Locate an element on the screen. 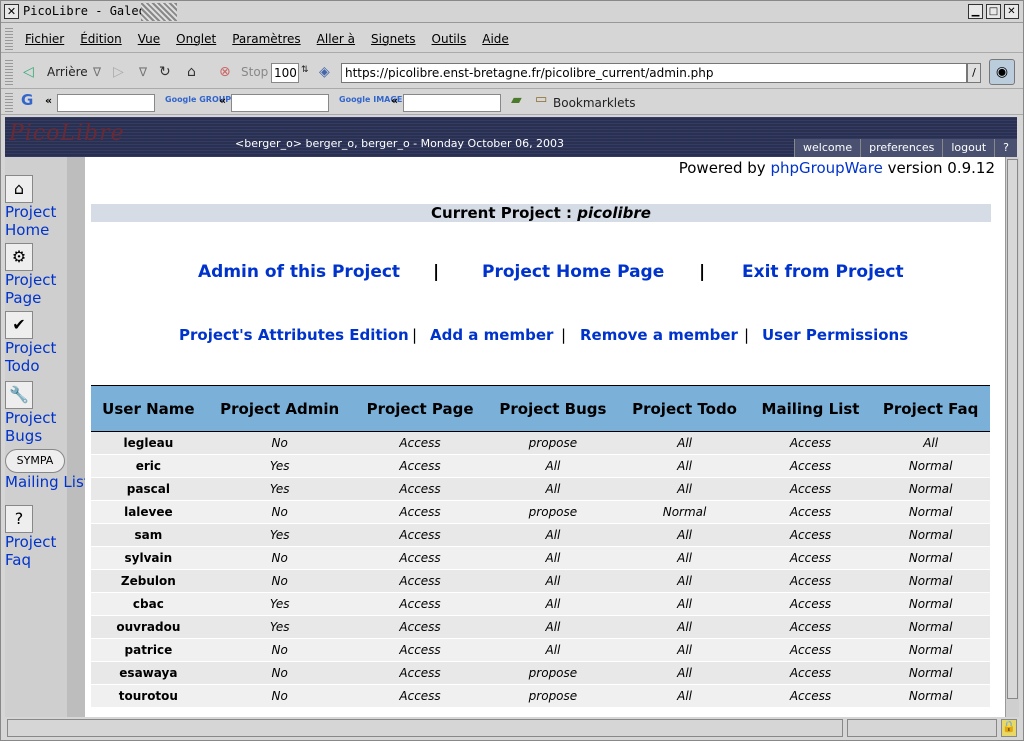  google-images-input is located at coordinates (452, 103).